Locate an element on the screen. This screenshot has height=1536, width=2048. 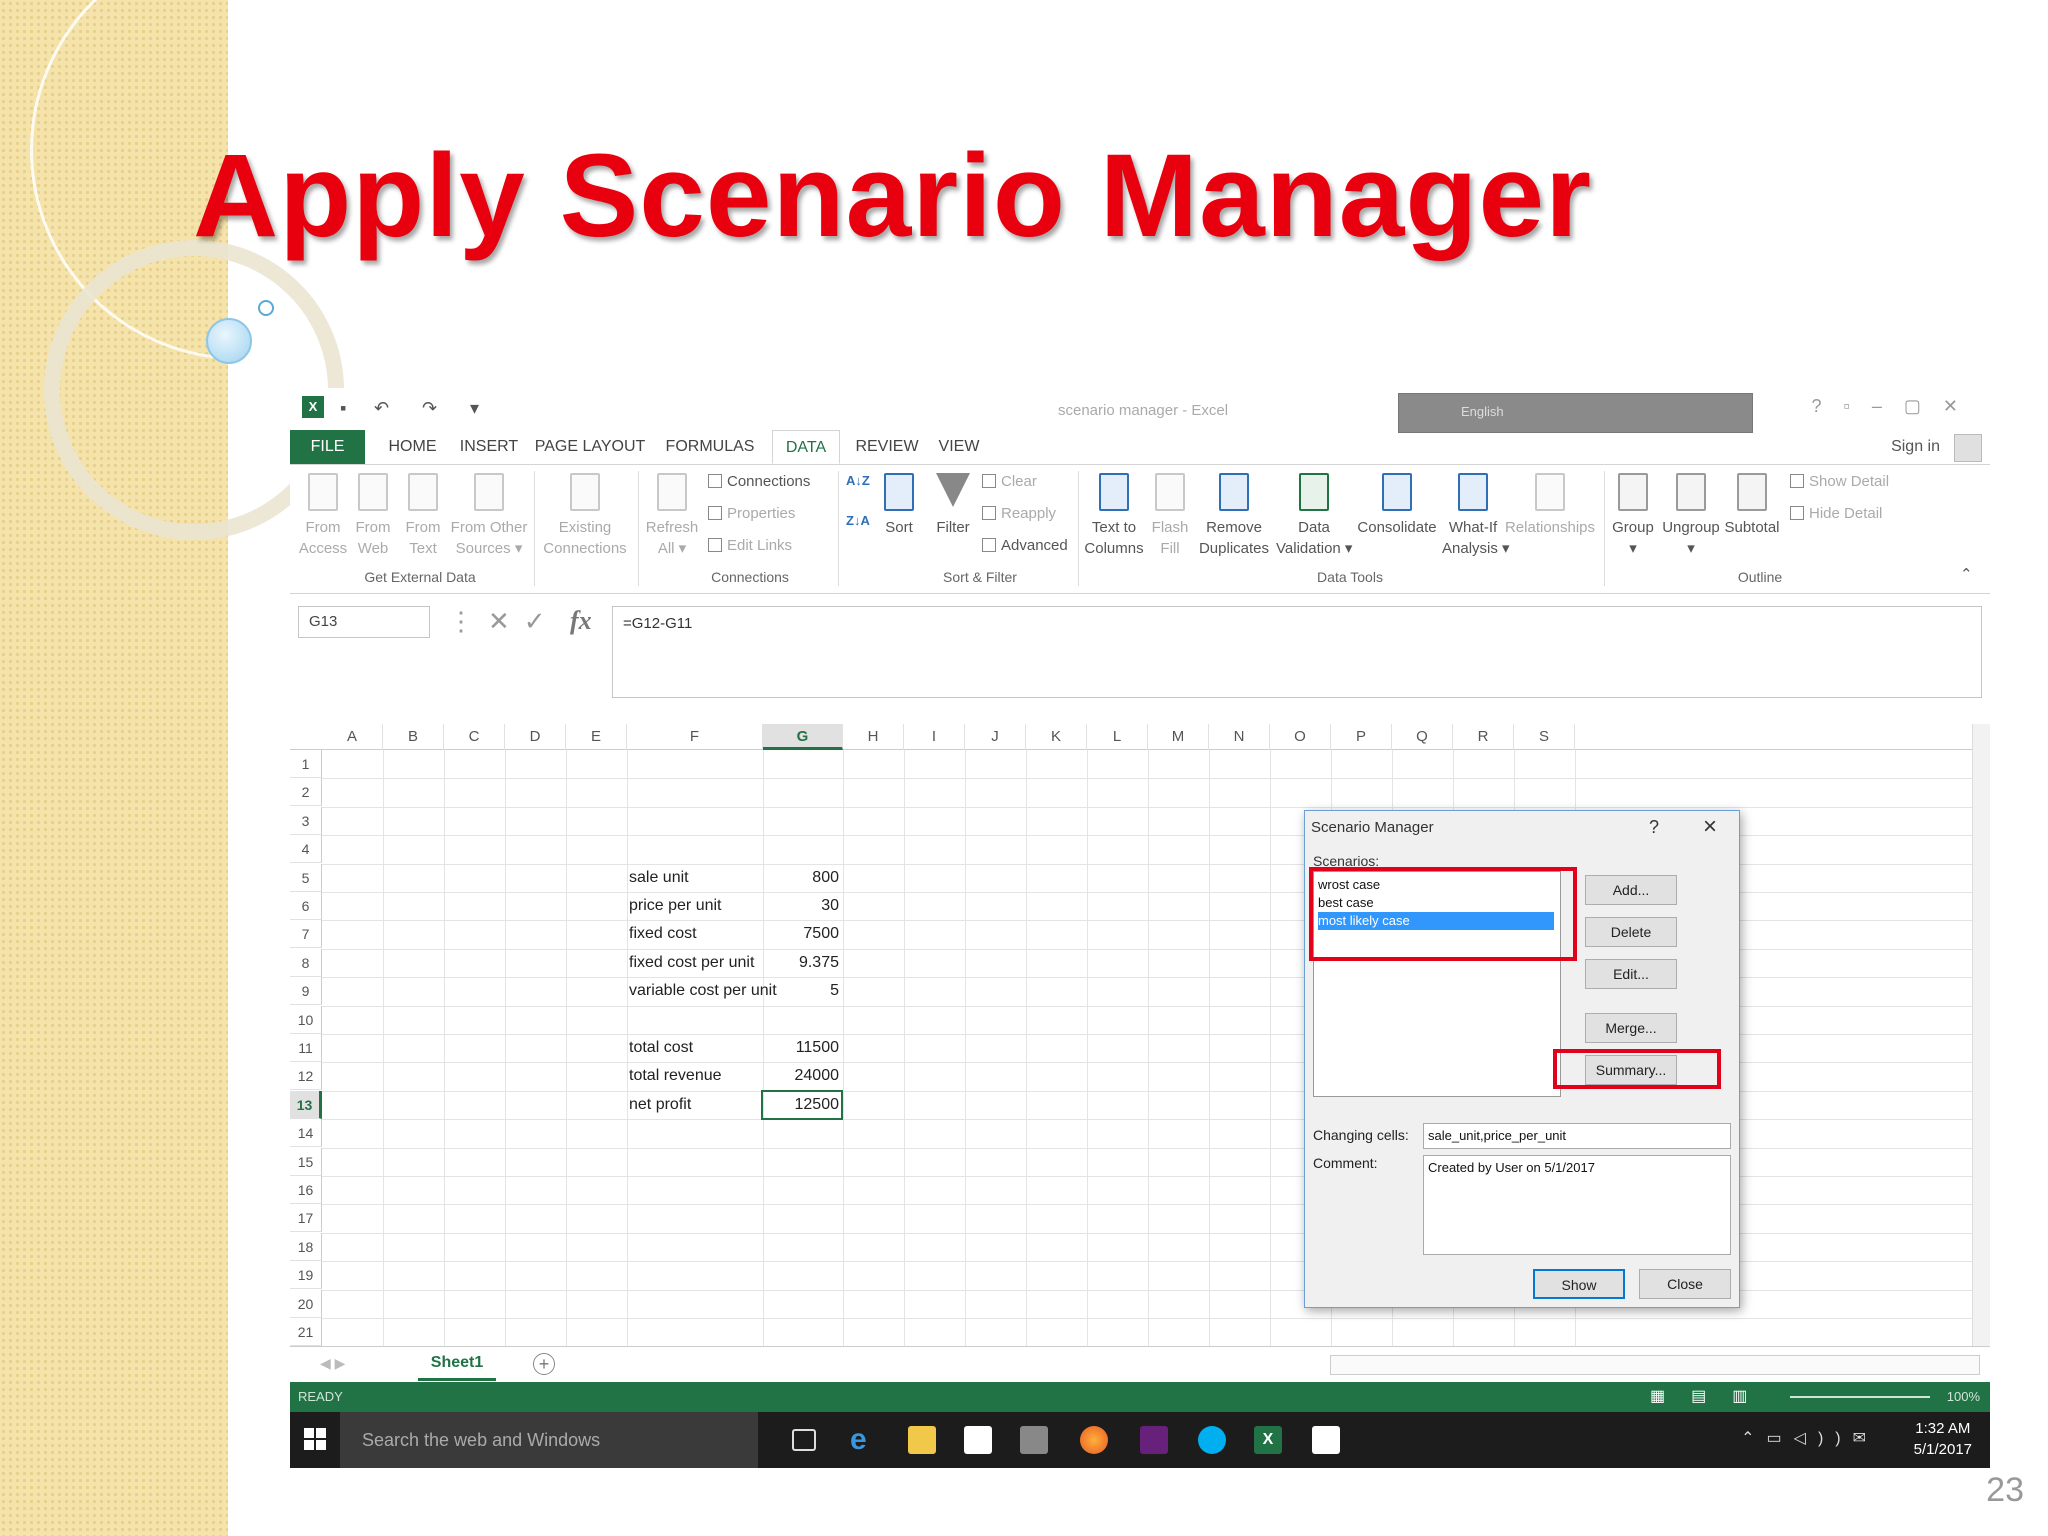
row-header-2: 2 is located at coordinates (306, 792).